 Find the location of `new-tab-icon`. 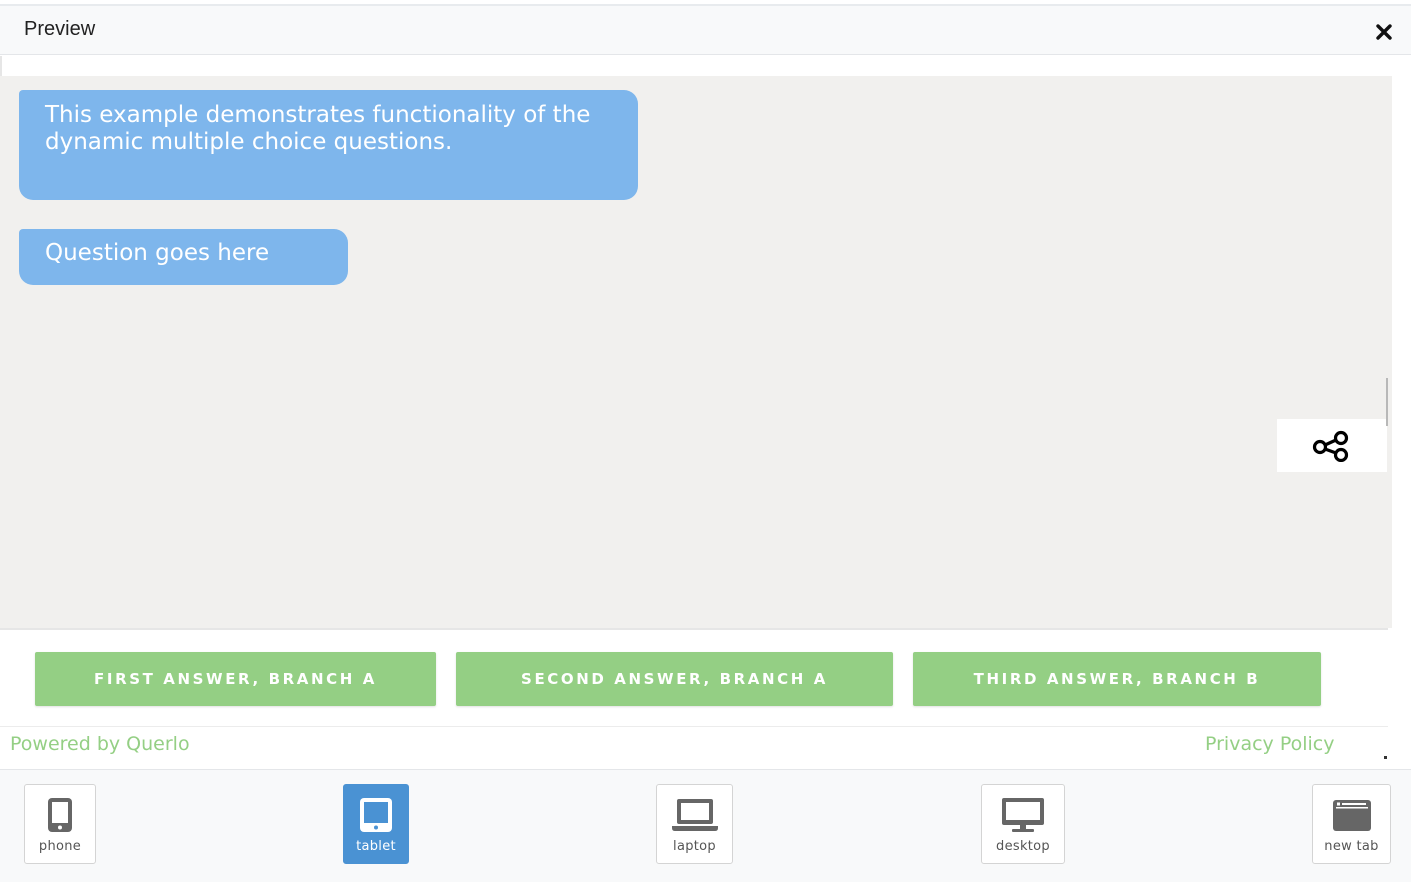

new-tab-icon is located at coordinates (1351, 815).